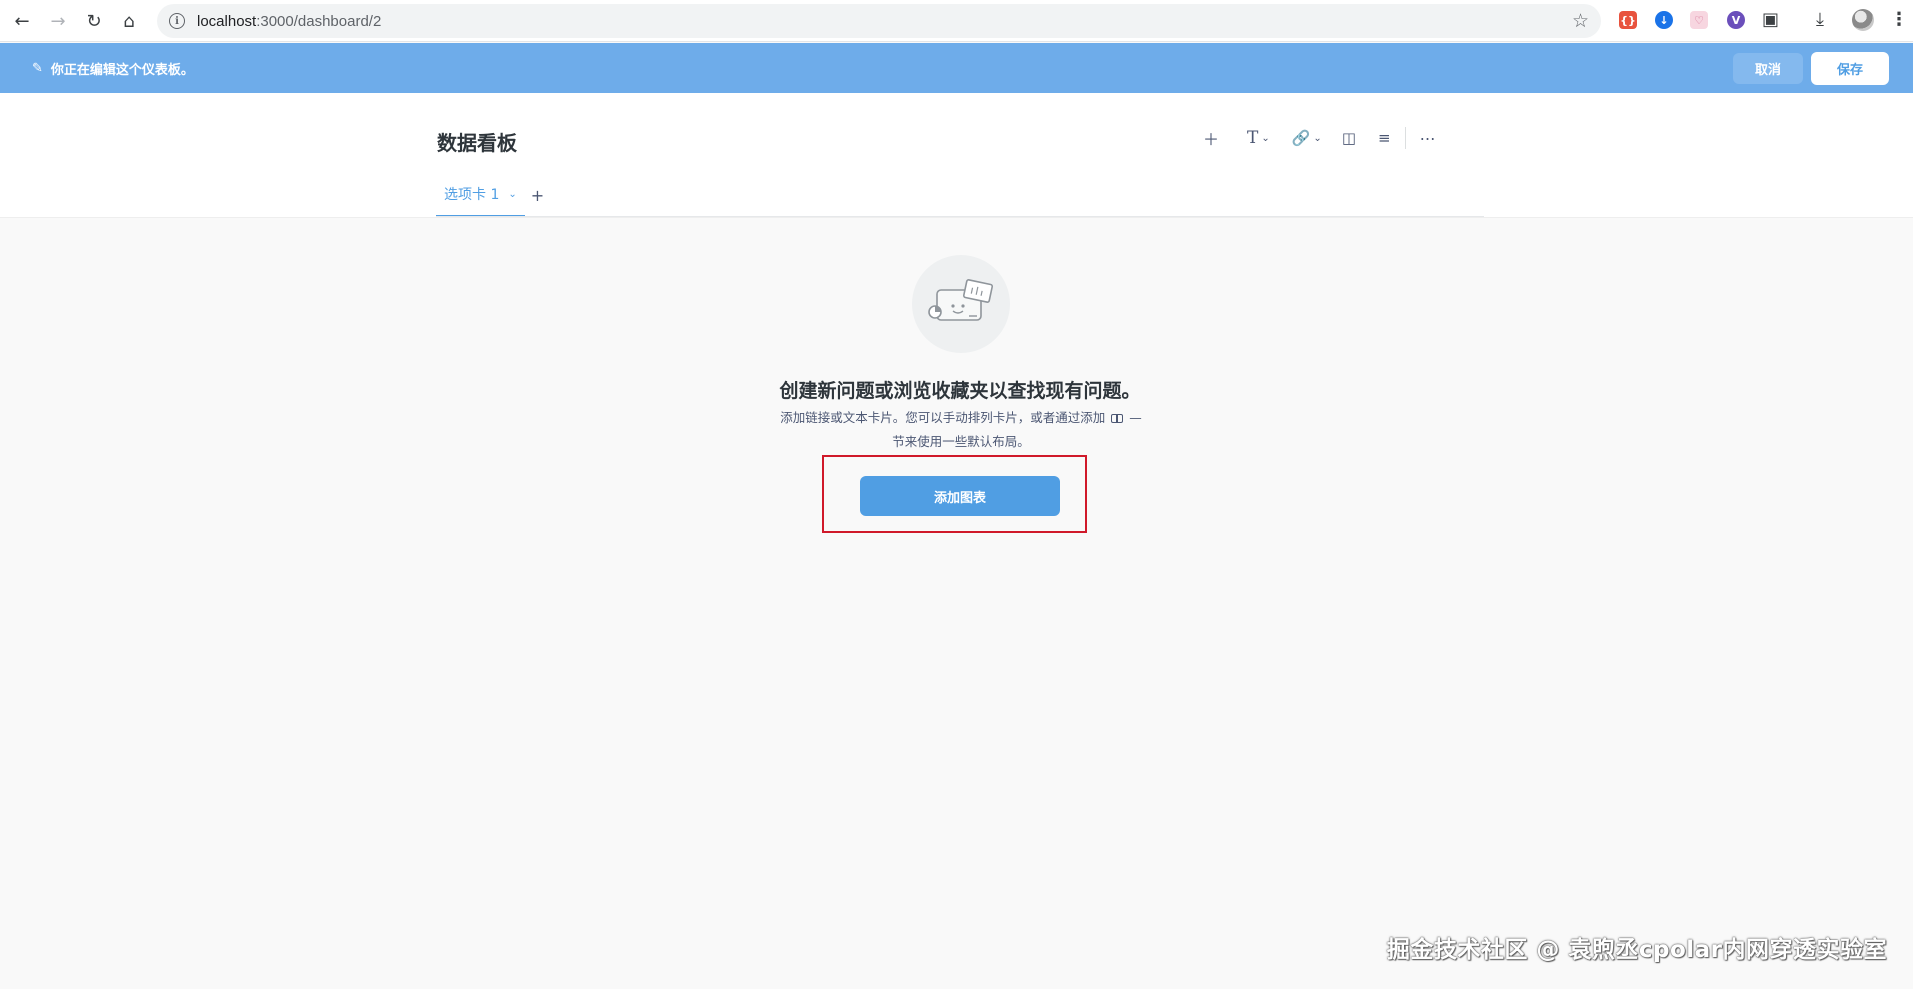 The image size is (1913, 989). Describe the element at coordinates (960, 216) in the screenshot. I see `tabs-divider` at that location.